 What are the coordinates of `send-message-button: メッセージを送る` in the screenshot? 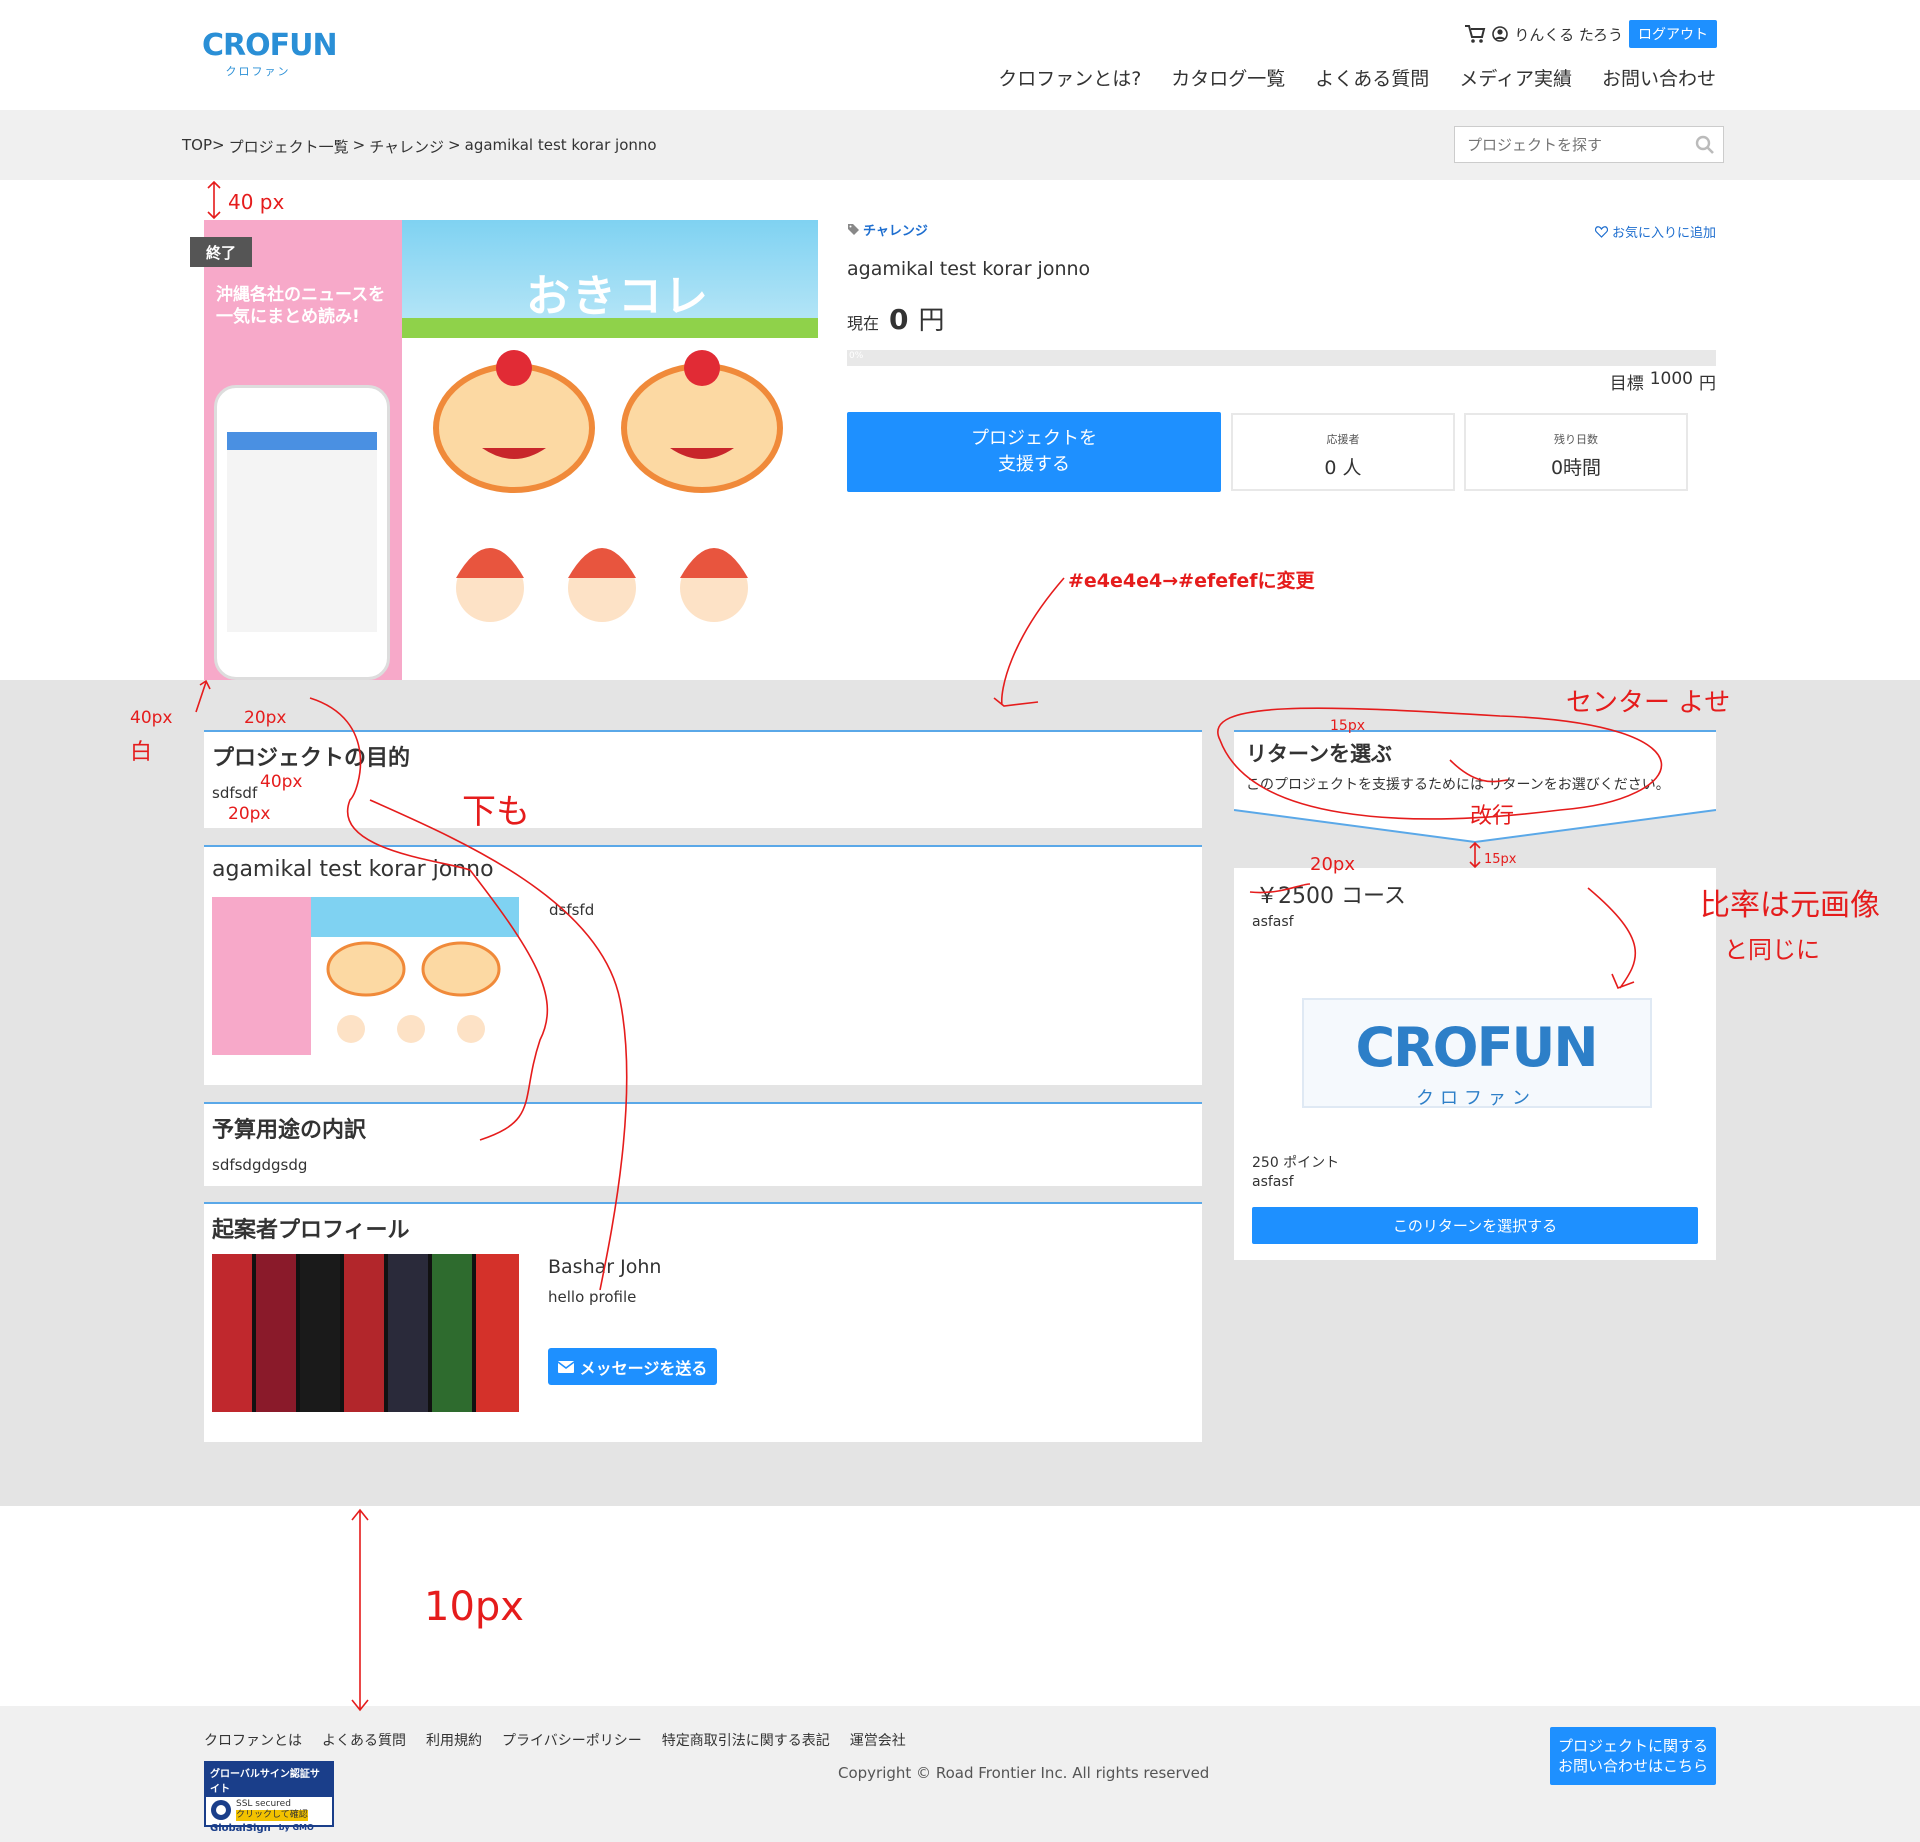 It's located at (632, 1366).